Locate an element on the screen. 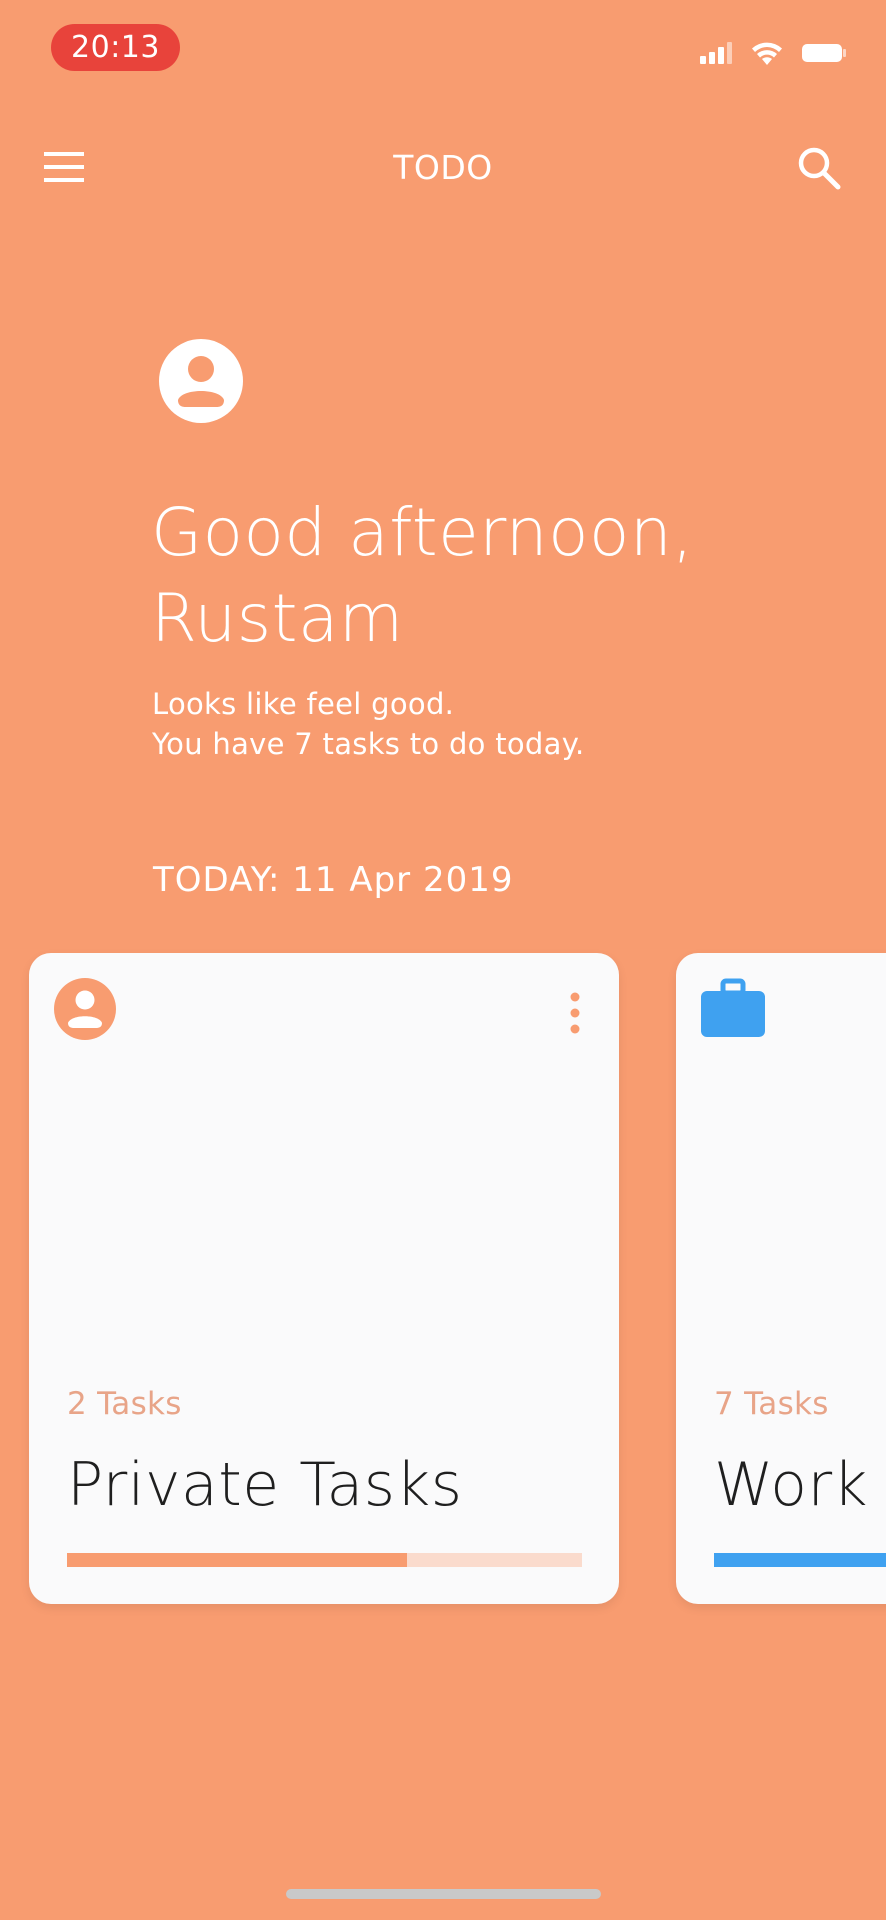 This screenshot has height=1920, width=886. greeting-line-1: Good afternoon, is located at coordinates (422, 532).